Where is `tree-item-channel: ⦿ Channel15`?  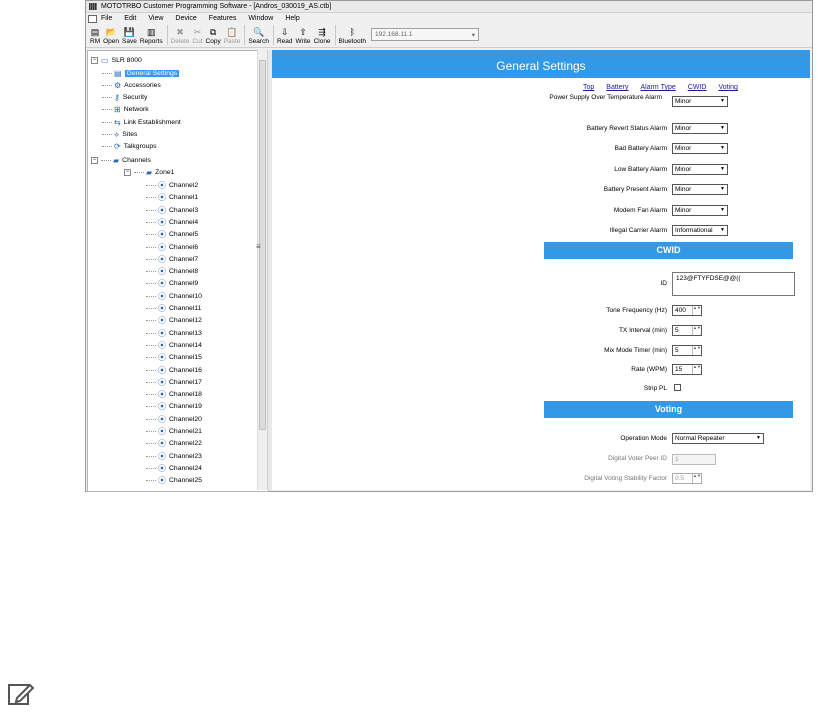
tree-item-channel: ⦿ Channel15 is located at coordinates (174, 358).